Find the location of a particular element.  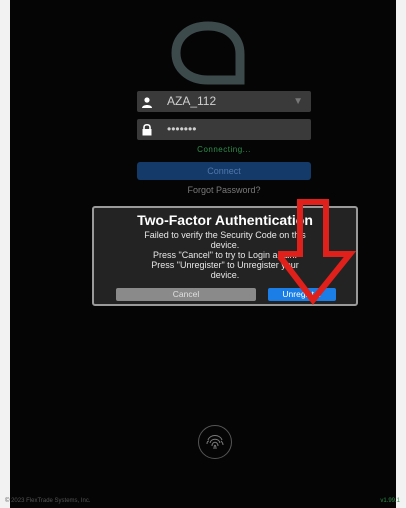

chevron-down-icon: ▼ is located at coordinates (298, 101).